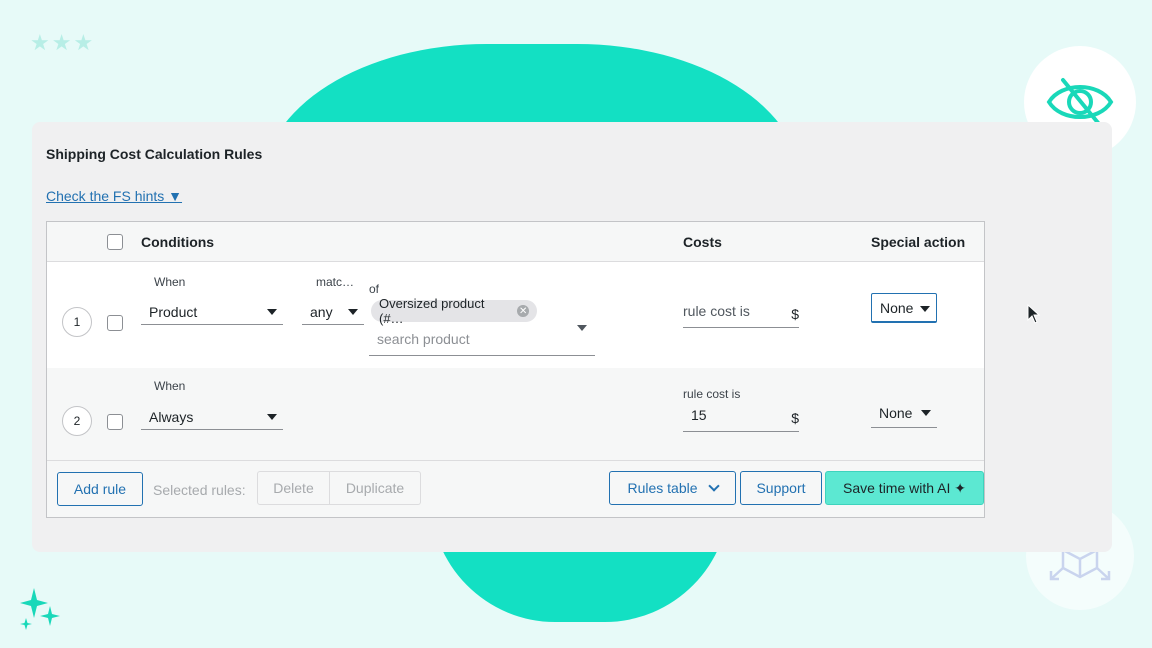 The width and height of the screenshot is (1152, 648). What do you see at coordinates (333, 312) in the screenshot?
I see `match-select: any` at bounding box center [333, 312].